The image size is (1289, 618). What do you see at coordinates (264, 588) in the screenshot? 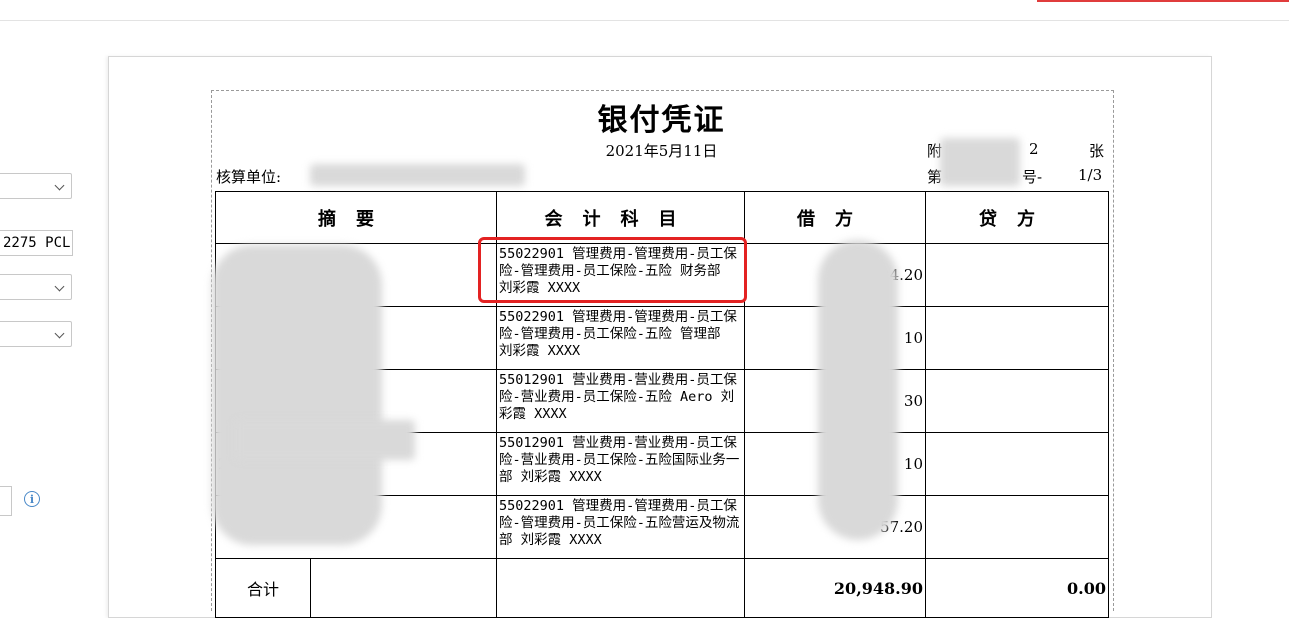
I see `total-label: 合计` at bounding box center [264, 588].